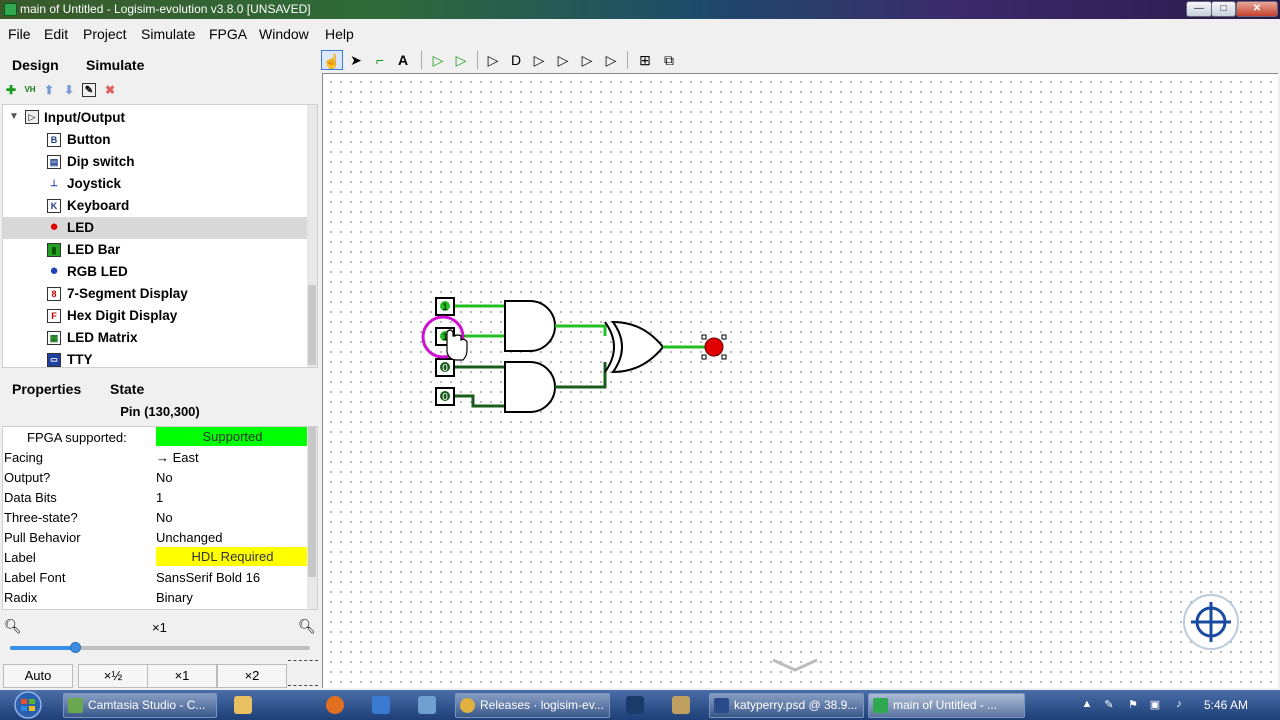  Describe the element at coordinates (89, 90) in the screenshot. I see `edit-icon: ✎` at that location.